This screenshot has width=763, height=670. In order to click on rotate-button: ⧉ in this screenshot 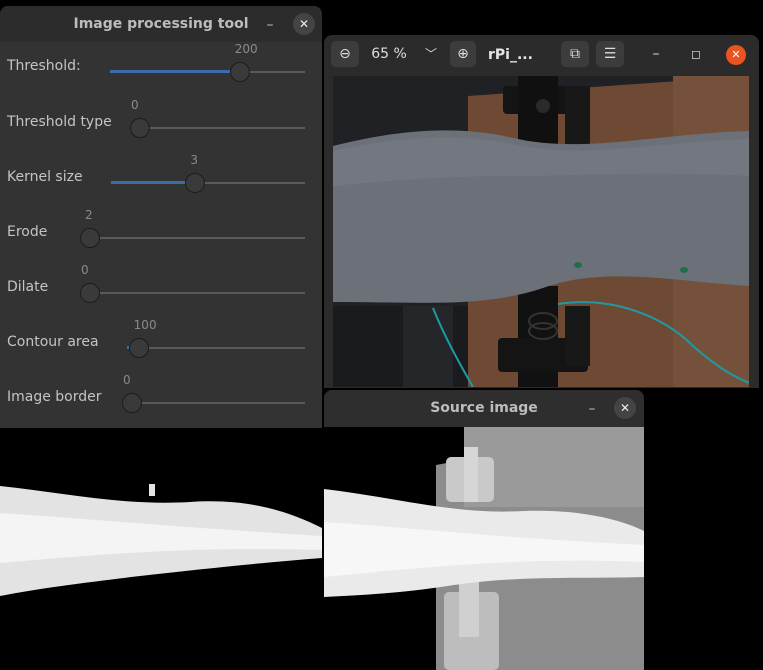, I will do `click(575, 54)`.